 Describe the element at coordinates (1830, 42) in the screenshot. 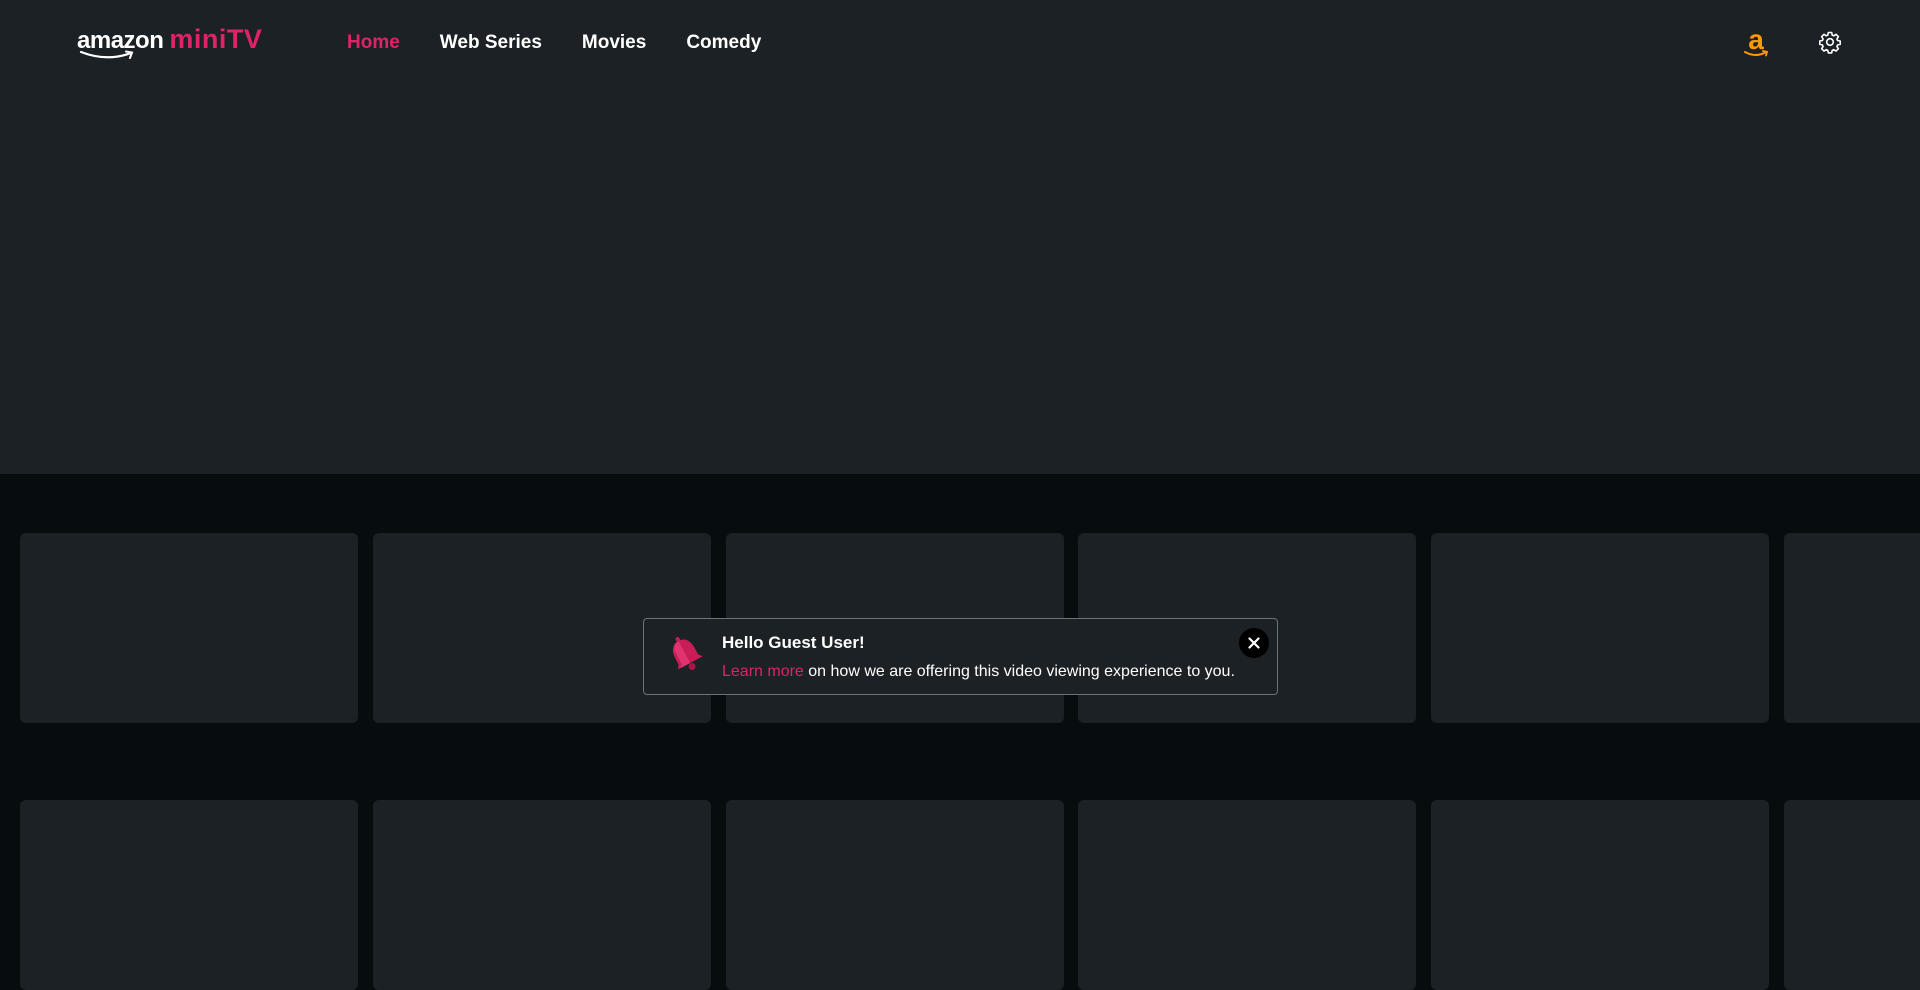

I see `gear-icon` at that location.